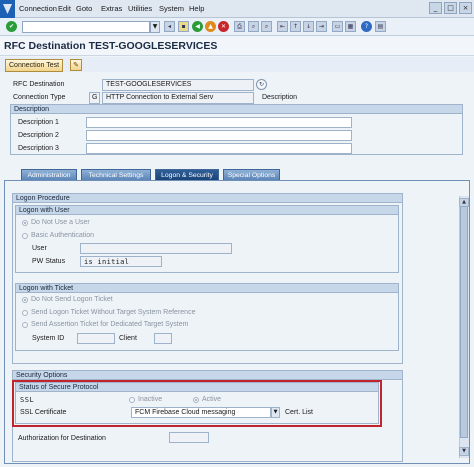  I want to click on connection-type-code-field: G, so click(94, 98).